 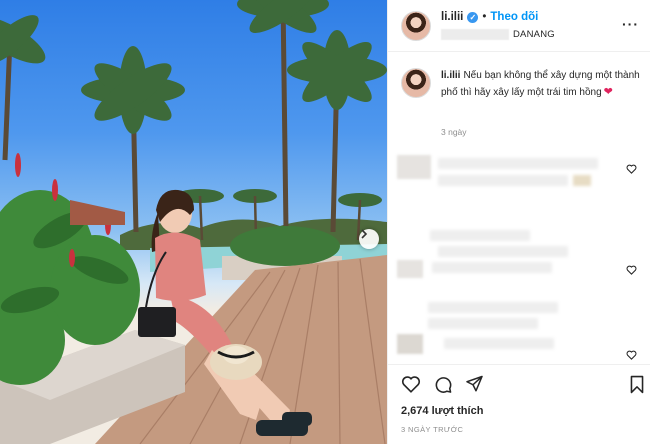 What do you see at coordinates (608, 92) in the screenshot?
I see `red-heart-emoji: ❤` at bounding box center [608, 92].